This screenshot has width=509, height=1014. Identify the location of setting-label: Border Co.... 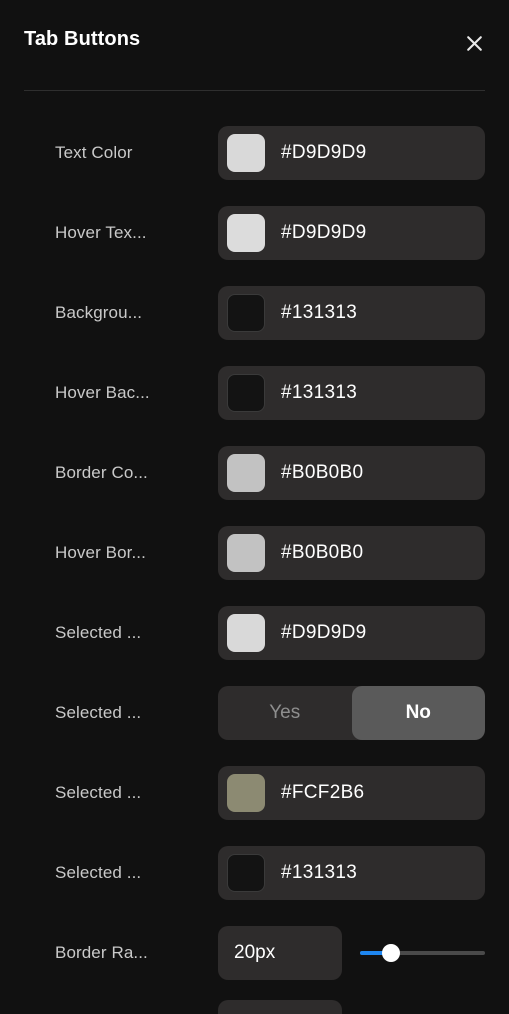
(101, 472).